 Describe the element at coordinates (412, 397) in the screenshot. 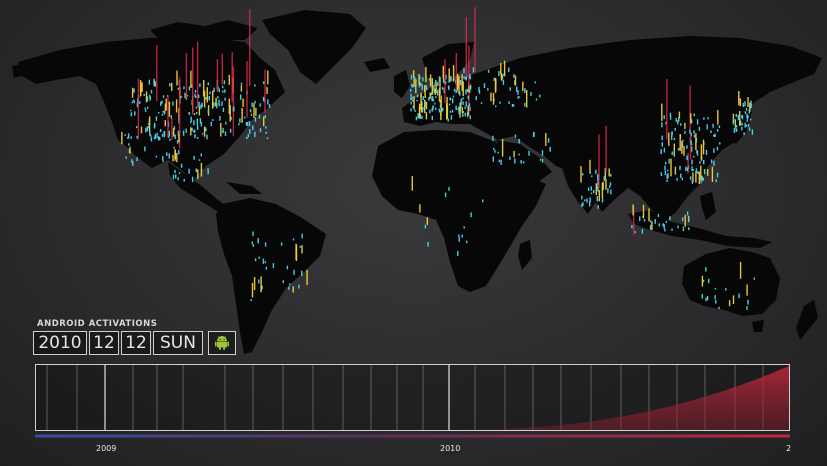

I see `activation-timeline` at that location.